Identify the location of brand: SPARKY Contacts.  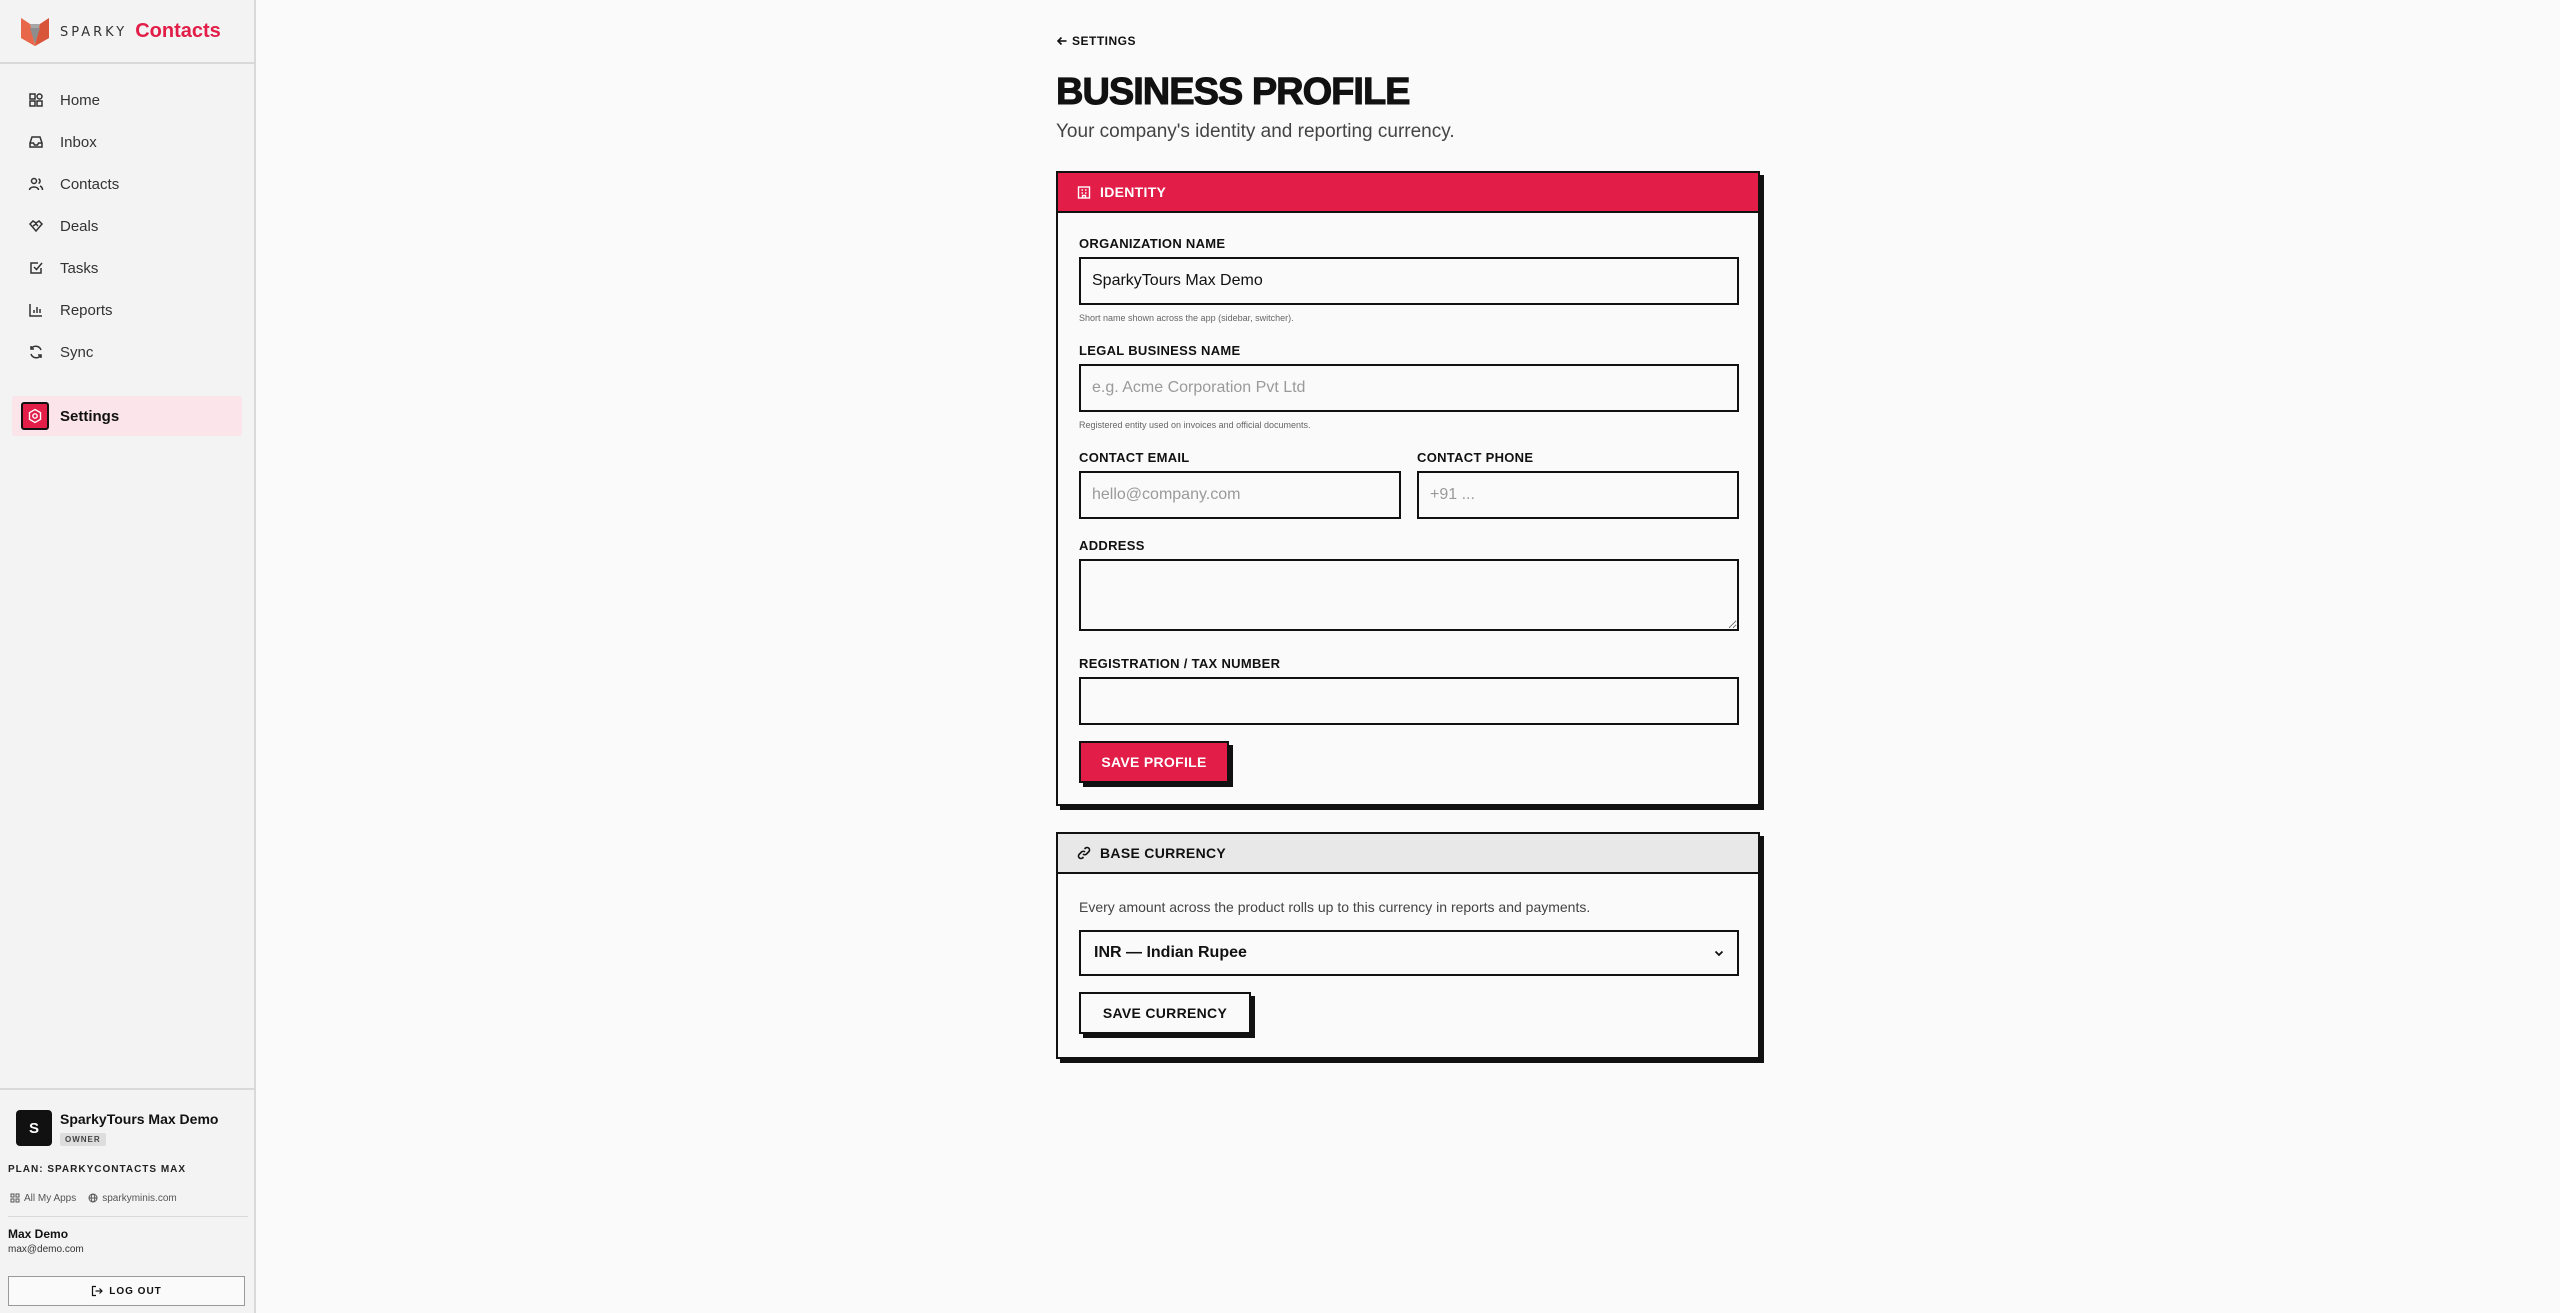
(127, 32).